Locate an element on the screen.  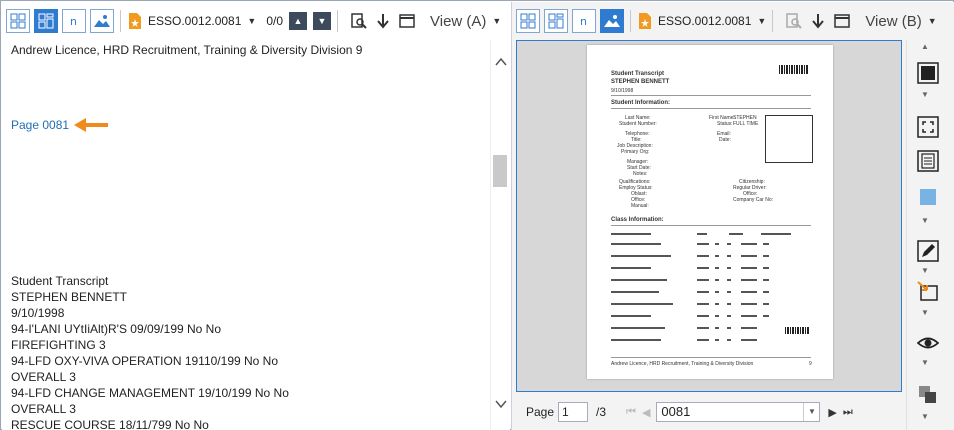
vertical-scrollbar is located at coordinates (500, 235).